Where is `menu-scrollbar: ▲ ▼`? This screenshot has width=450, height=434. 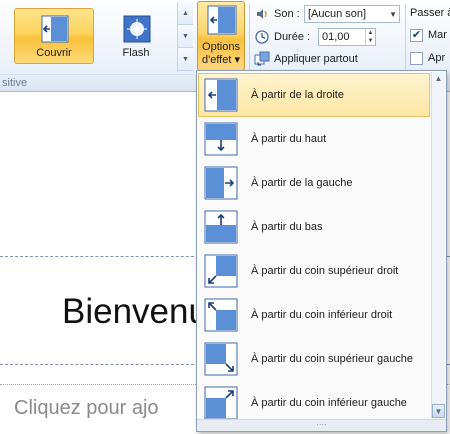 menu-scrollbar: ▲ ▼ is located at coordinates (438, 245).